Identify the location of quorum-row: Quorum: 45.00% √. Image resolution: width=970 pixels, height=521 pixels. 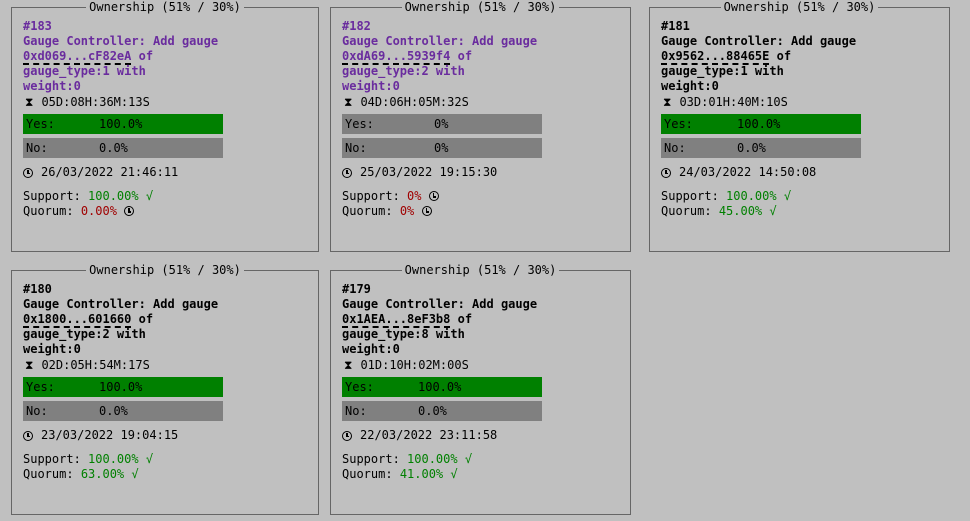
(811, 211).